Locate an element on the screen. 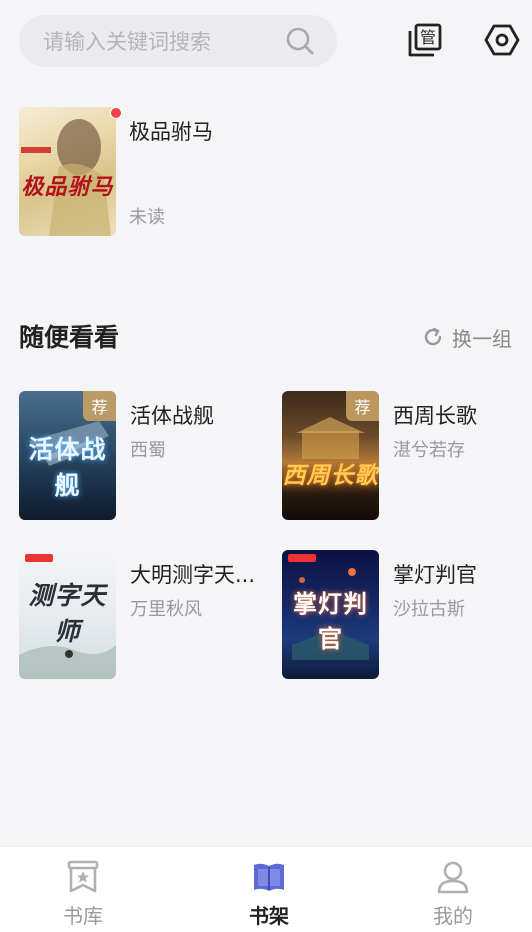 This screenshot has height=932, width=532. book-title: 西周长歌 is located at coordinates (435, 415).